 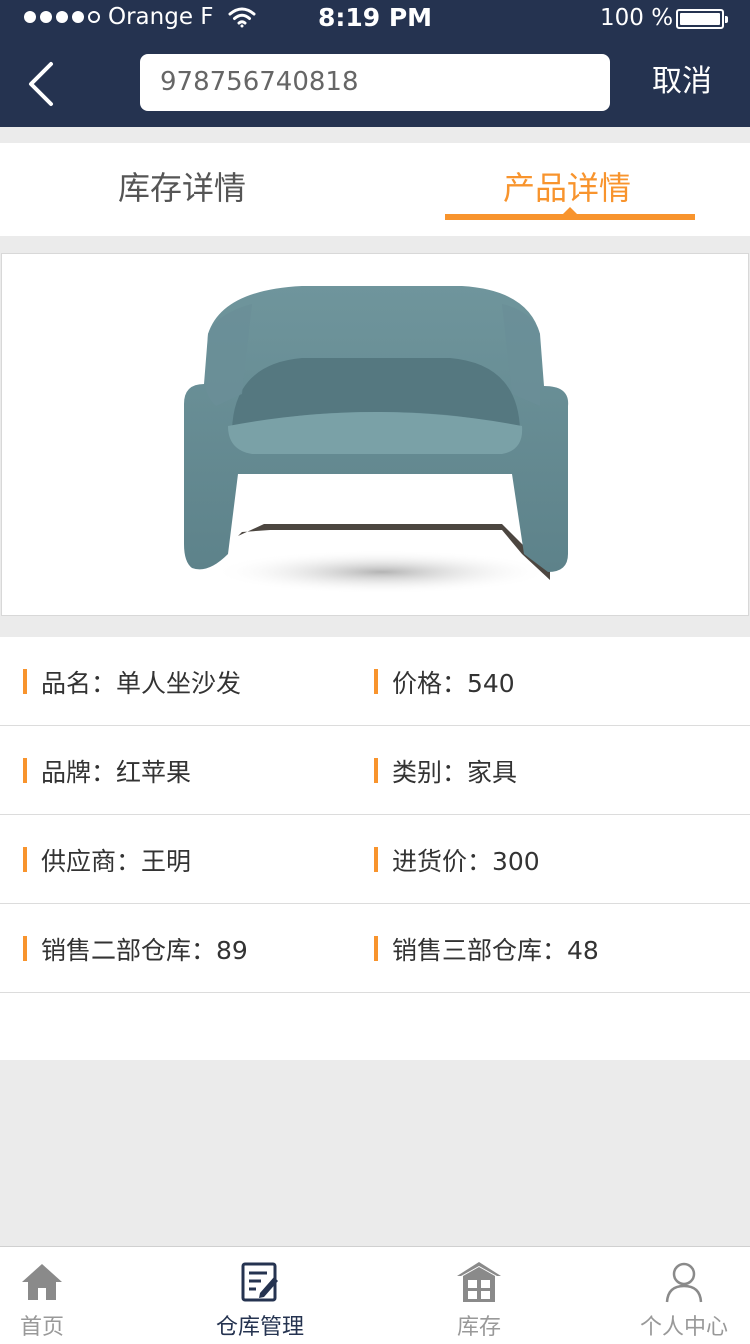 I want to click on tab-product-details: 产品详情, so click(x=567, y=186).